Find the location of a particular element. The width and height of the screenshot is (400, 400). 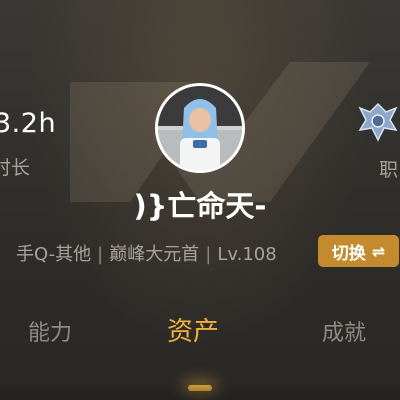

play-time-stat: 3.2h 时长 is located at coordinates (28, 144).